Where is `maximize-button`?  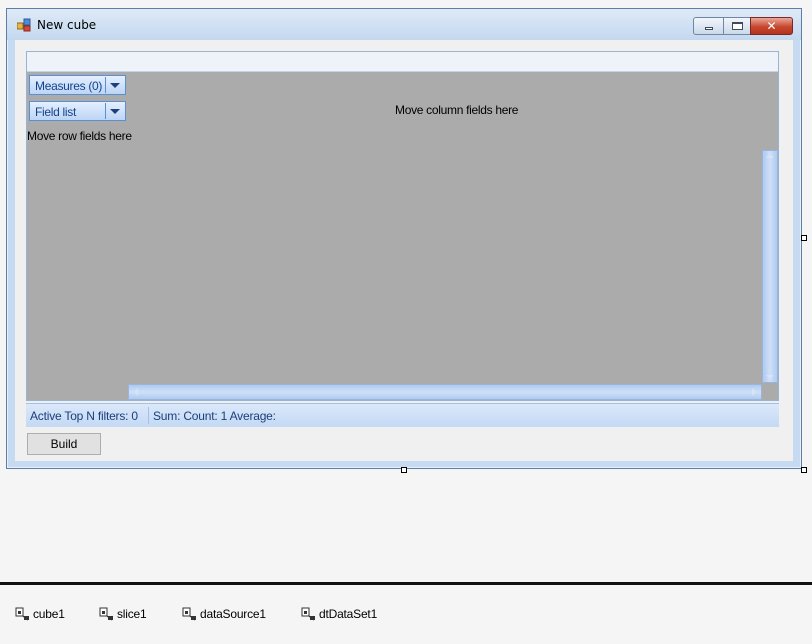 maximize-button is located at coordinates (737, 26).